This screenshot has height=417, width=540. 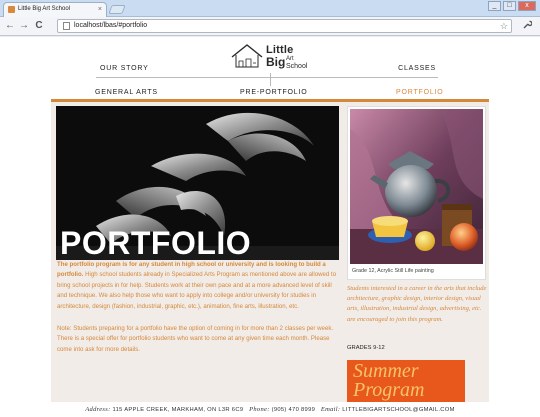 I want to click on phone-label: Phone:, so click(x=259, y=409).